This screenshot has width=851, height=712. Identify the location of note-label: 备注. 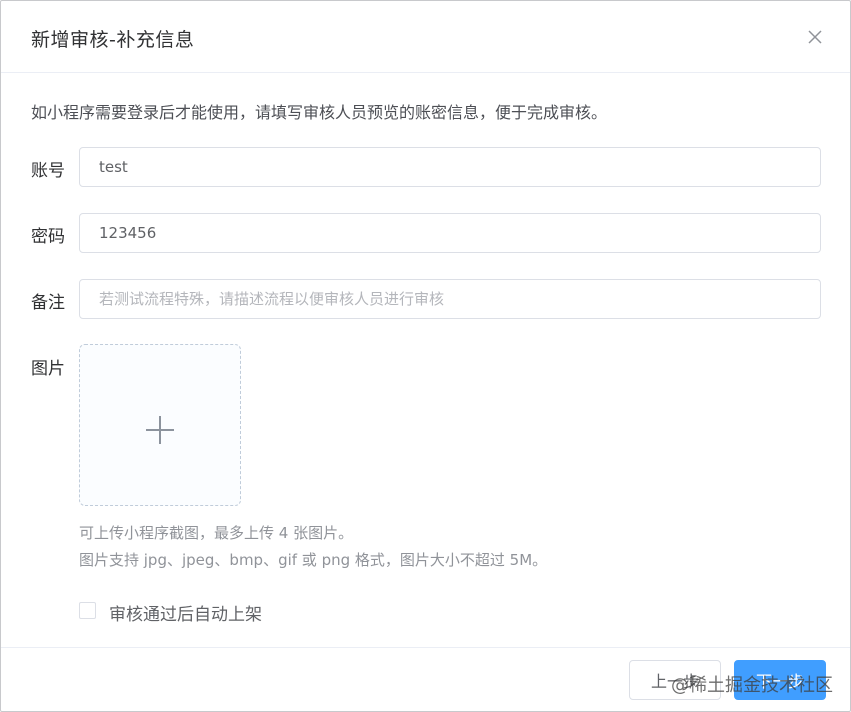
(48, 303).